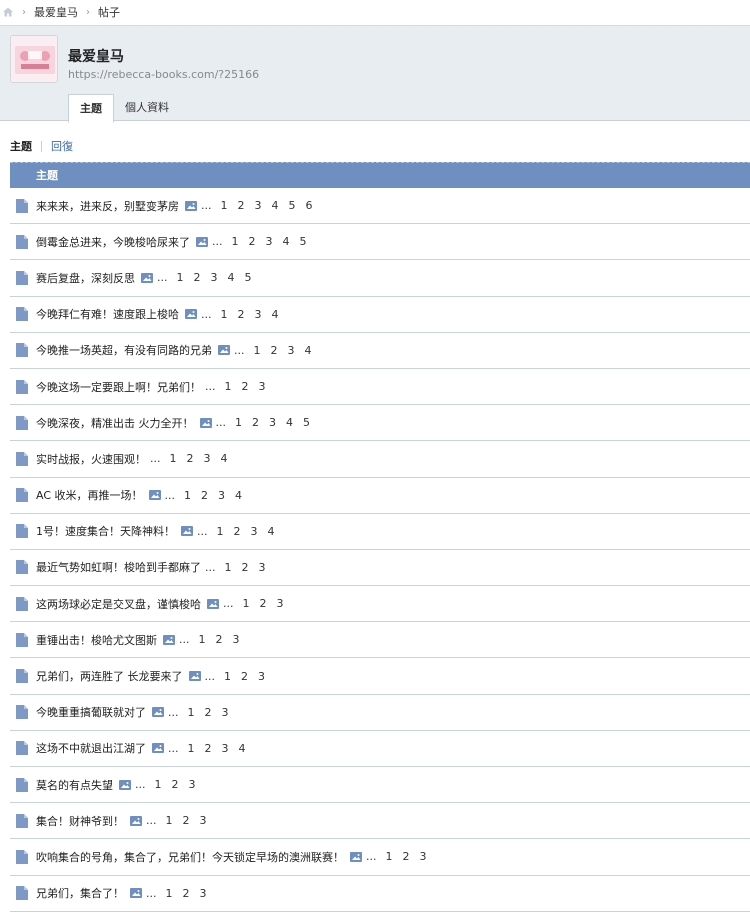 The height and width of the screenshot is (912, 750). What do you see at coordinates (380, 459) in the screenshot?
I see `table-row: 实时战报，火速围观！... 1 2 3 4` at bounding box center [380, 459].